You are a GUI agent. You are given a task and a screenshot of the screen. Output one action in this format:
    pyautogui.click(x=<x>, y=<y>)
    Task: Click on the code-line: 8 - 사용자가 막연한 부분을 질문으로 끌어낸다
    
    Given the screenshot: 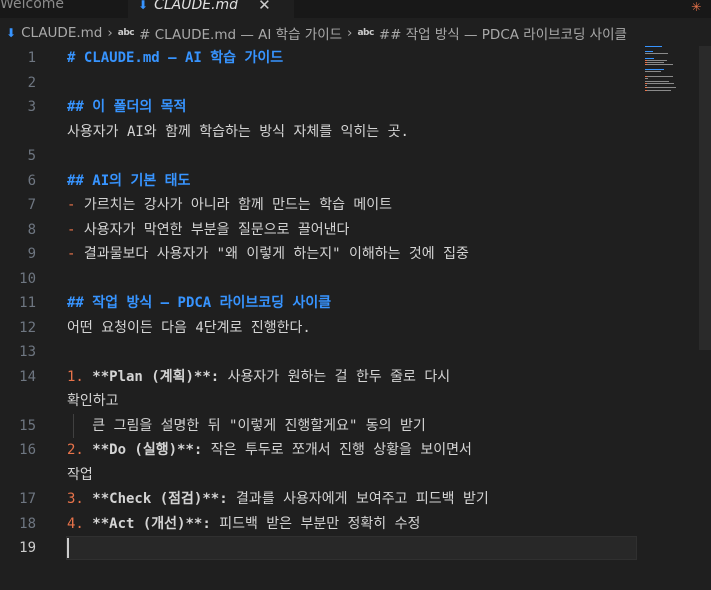 What is the action you would take?
    pyautogui.click(x=355, y=230)
    